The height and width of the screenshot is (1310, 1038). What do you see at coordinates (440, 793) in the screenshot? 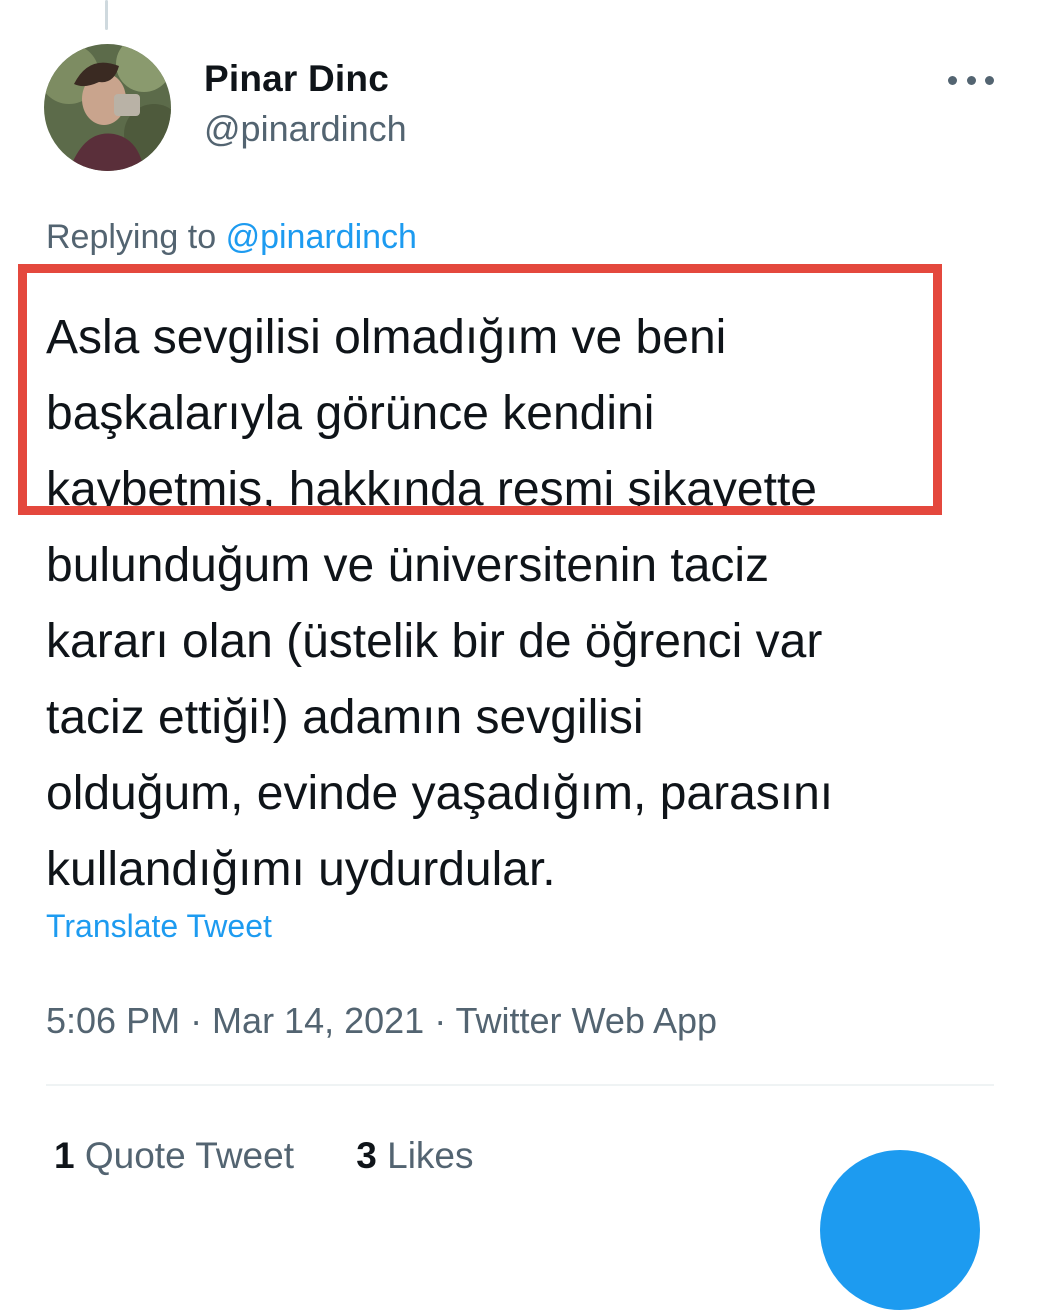
I see `tweet-text-line: olduğum, evinde yaşadığım, parasını` at bounding box center [440, 793].